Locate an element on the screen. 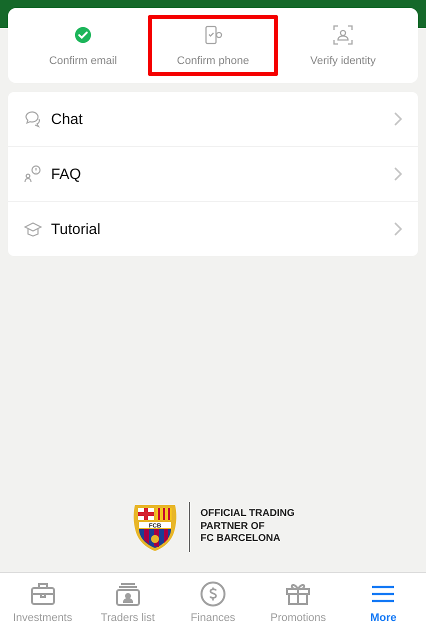 This screenshot has height=637, width=426. graduation-cap-icon is located at coordinates (33, 229).